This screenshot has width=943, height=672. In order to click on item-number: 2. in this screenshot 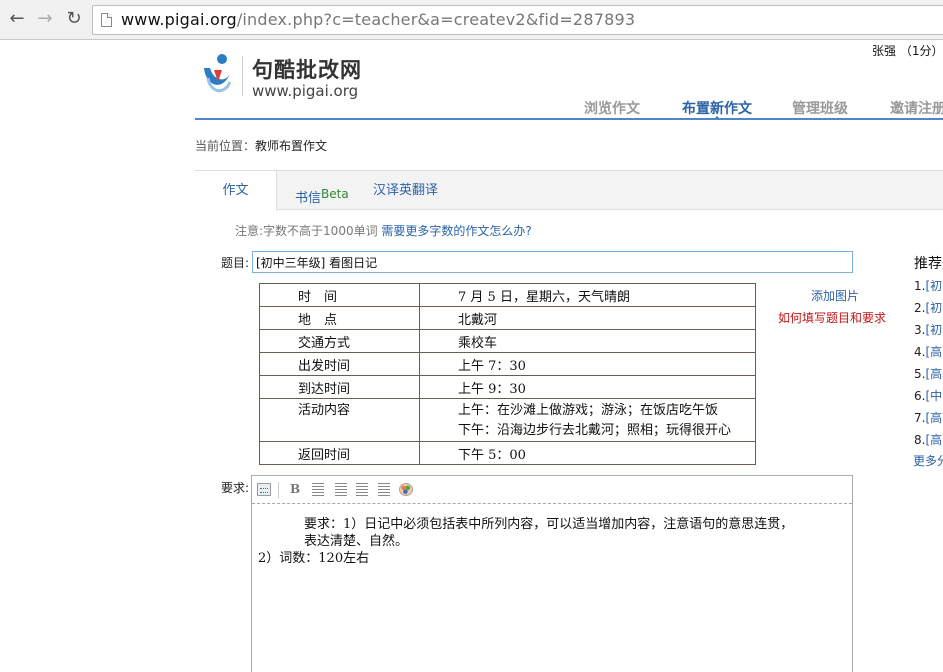, I will do `click(920, 308)`.